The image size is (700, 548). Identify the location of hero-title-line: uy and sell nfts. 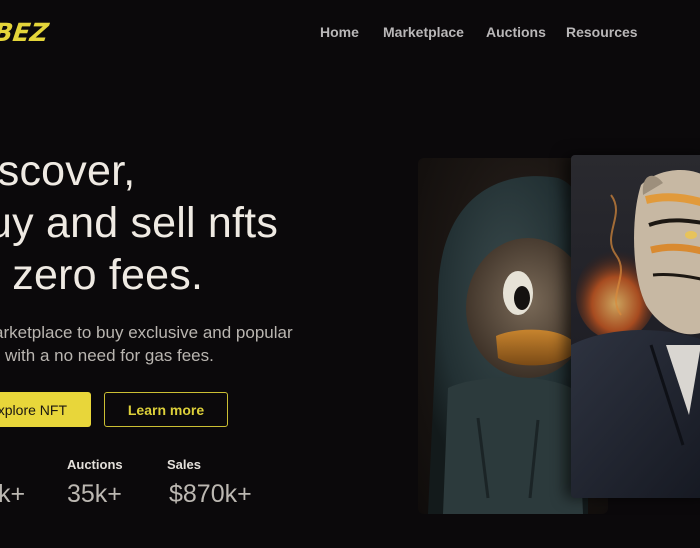
(139, 223).